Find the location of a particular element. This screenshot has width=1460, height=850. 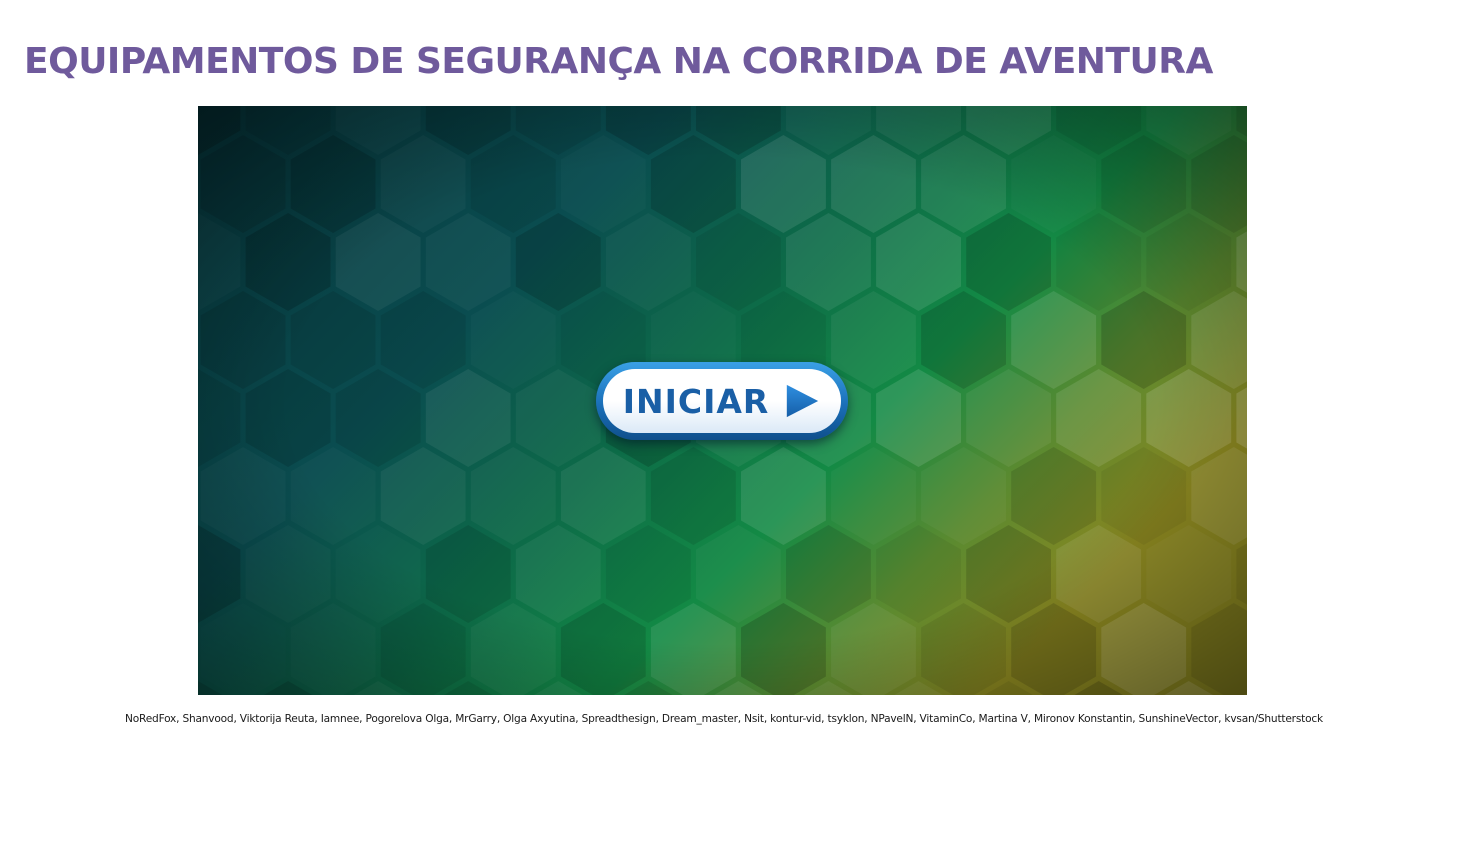

start-button: INICIAR is located at coordinates (722, 401).